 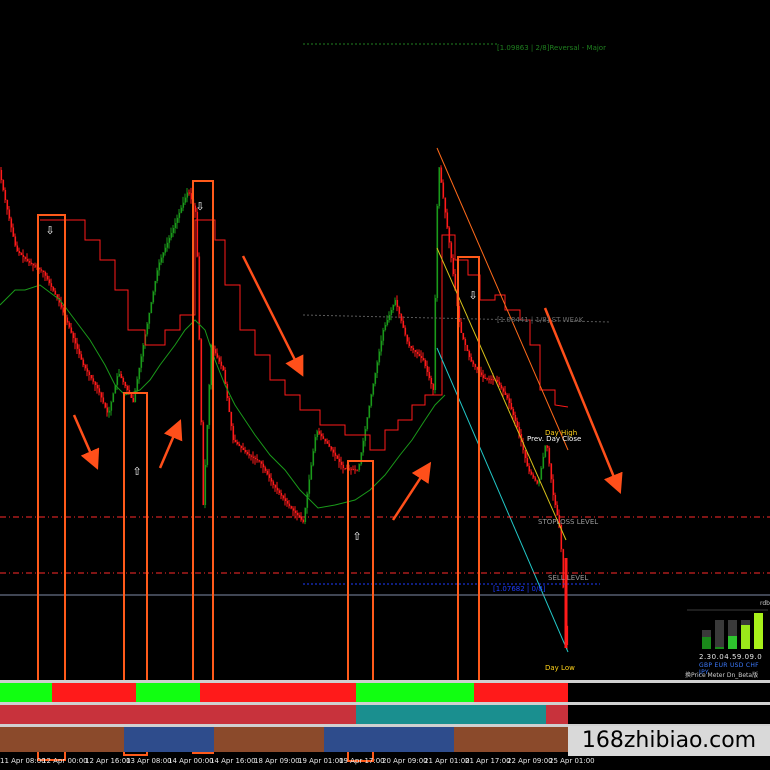 What do you see at coordinates (719, 648) in the screenshot?
I see `meter-bar-eur-fill` at bounding box center [719, 648].